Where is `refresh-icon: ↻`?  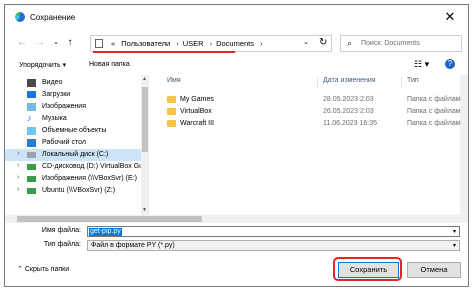
refresh-icon: ↻ is located at coordinates (323, 42).